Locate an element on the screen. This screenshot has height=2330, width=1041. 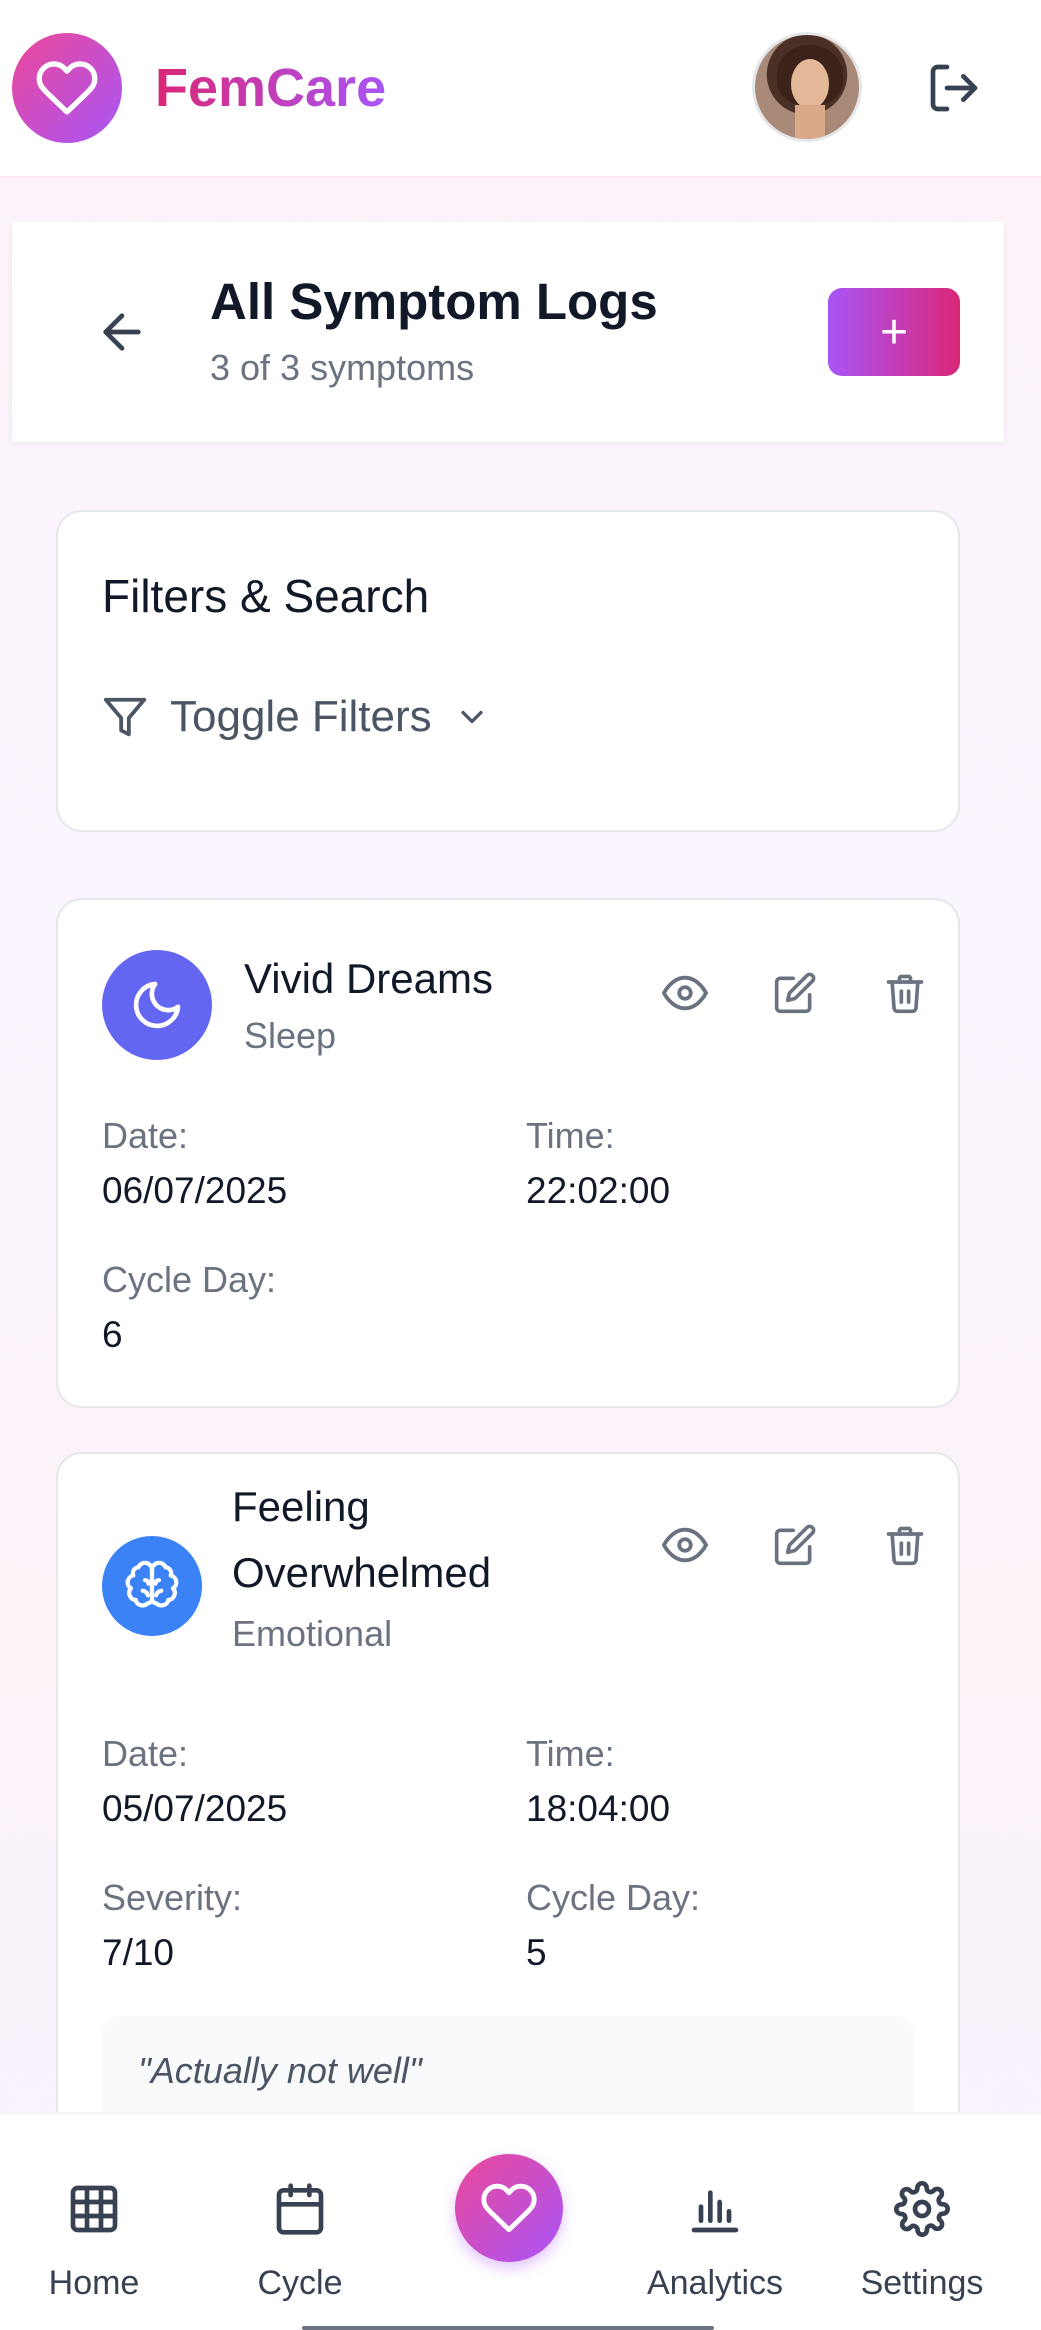
symptom-name-line-1: Feeling is located at coordinates (301, 1506).